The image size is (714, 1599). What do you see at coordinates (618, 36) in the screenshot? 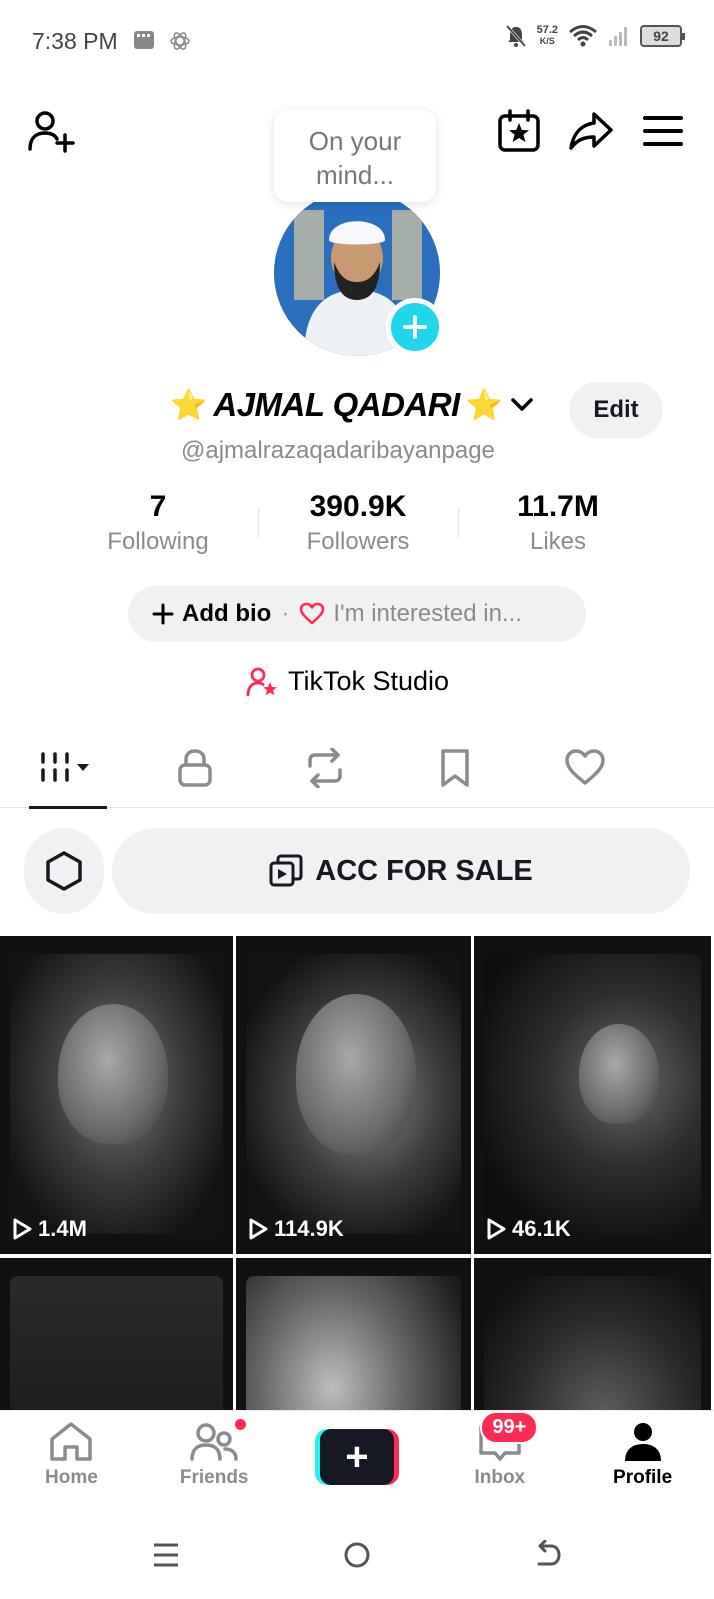
I see `signal-icon` at bounding box center [618, 36].